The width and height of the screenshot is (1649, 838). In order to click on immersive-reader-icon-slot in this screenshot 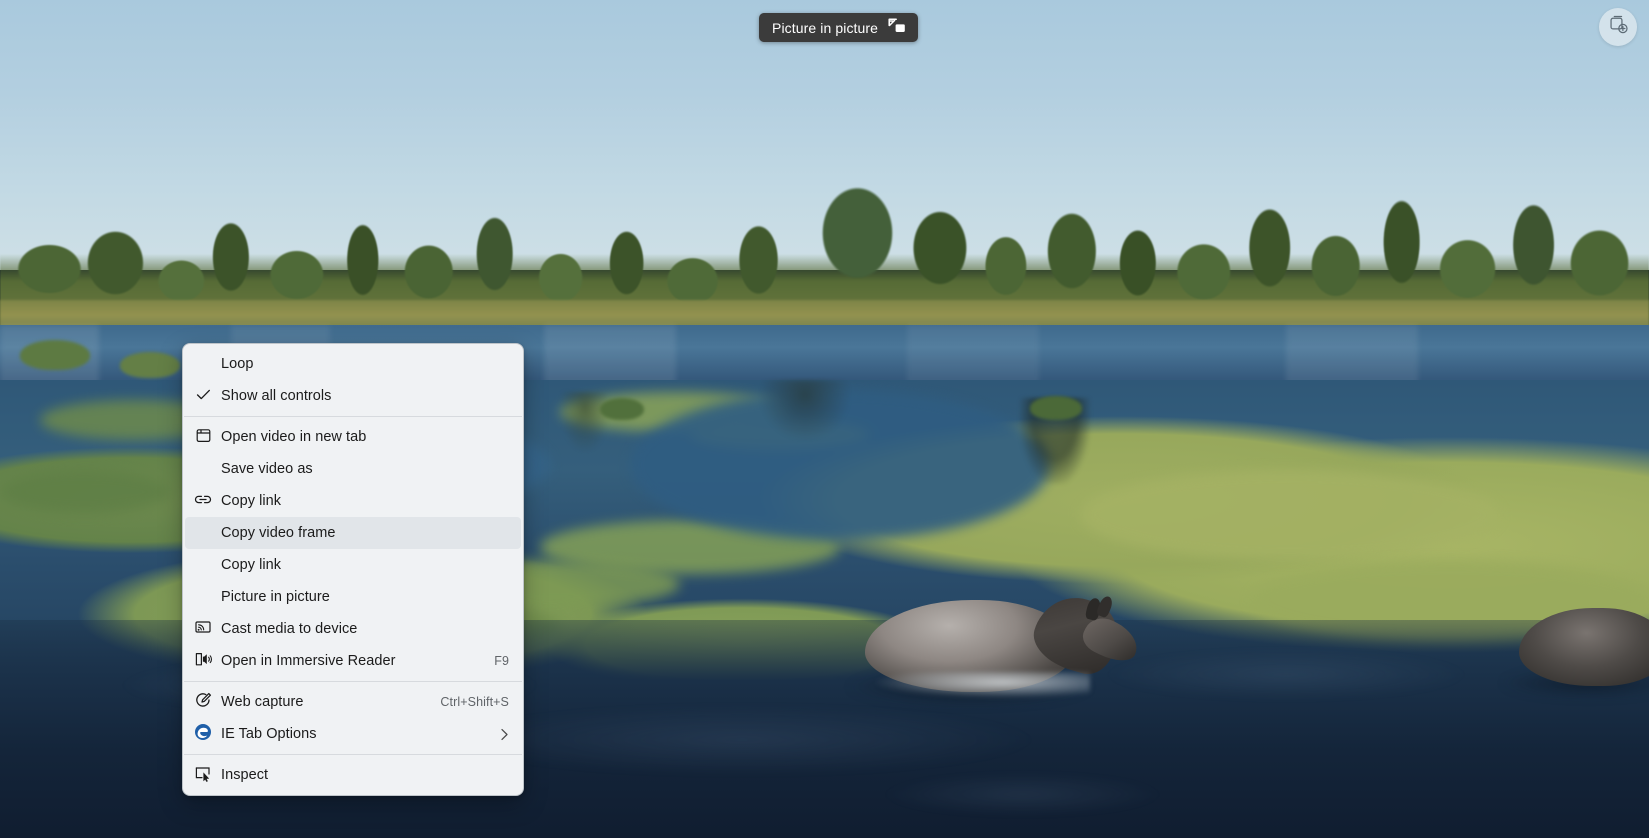, I will do `click(203, 661)`.